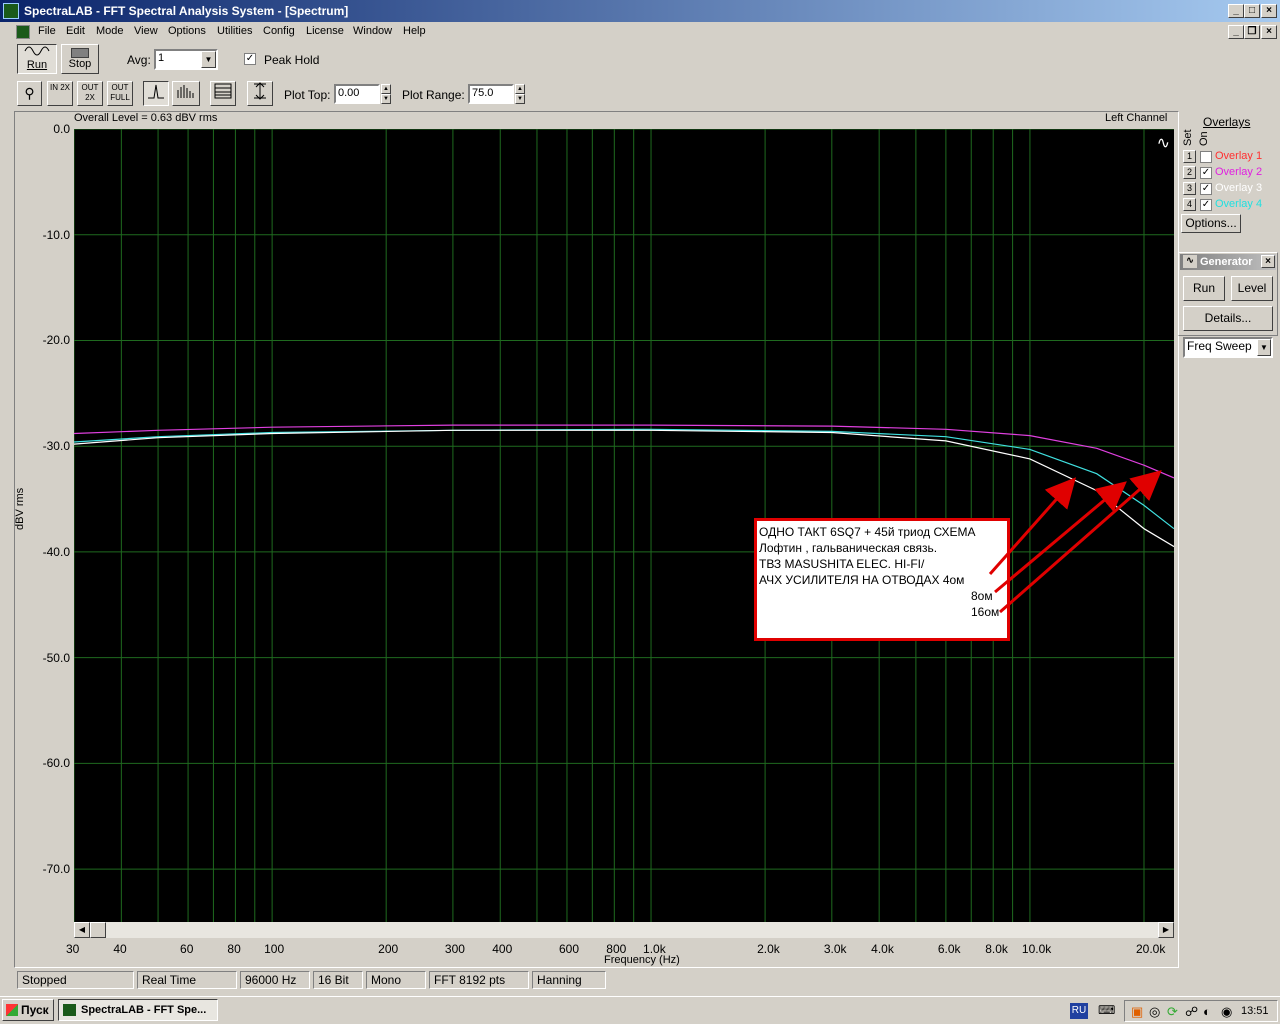 The image size is (1280, 1024). I want to click on x-tick-label: 10.0k, so click(1036, 949).